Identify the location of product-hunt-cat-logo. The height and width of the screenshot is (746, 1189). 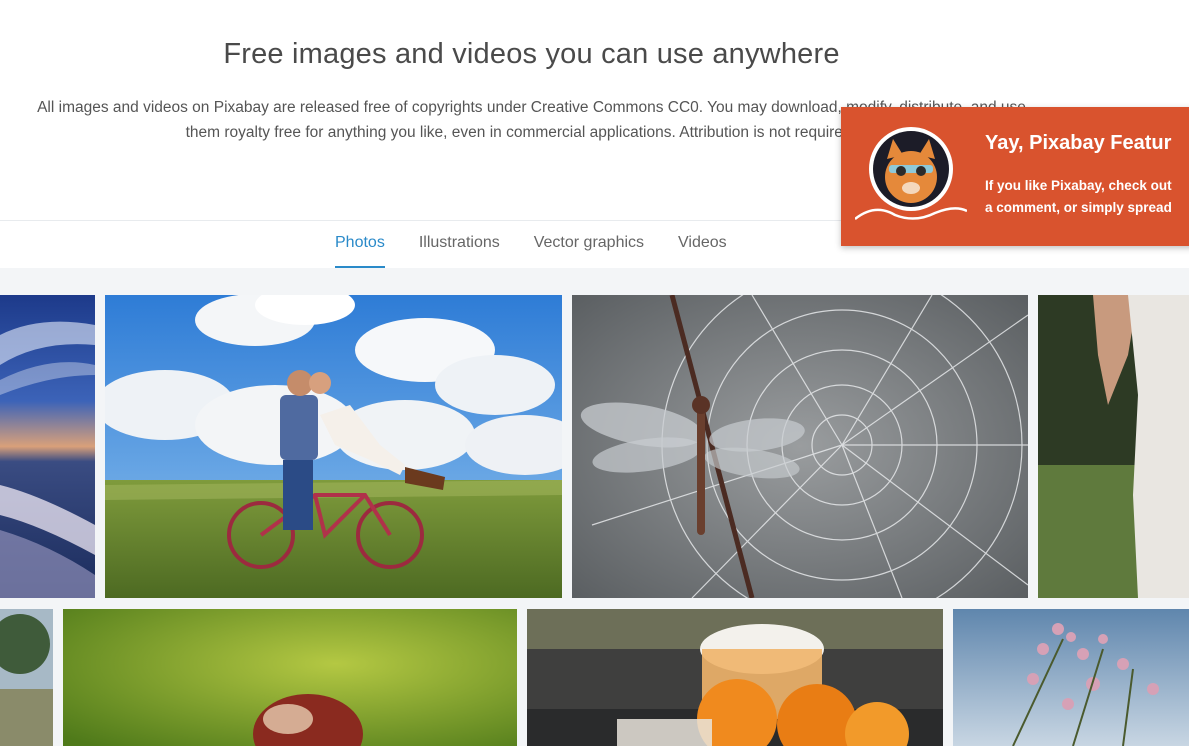
(911, 179).